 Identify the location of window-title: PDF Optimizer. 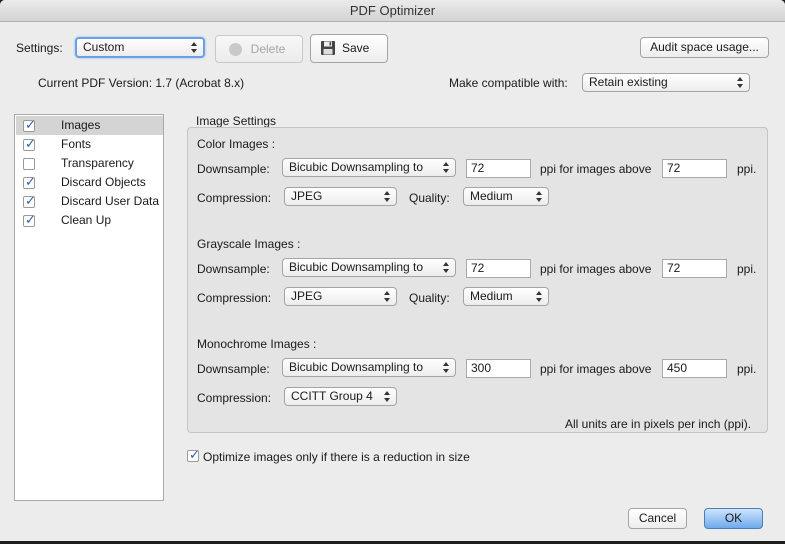
(392, 11).